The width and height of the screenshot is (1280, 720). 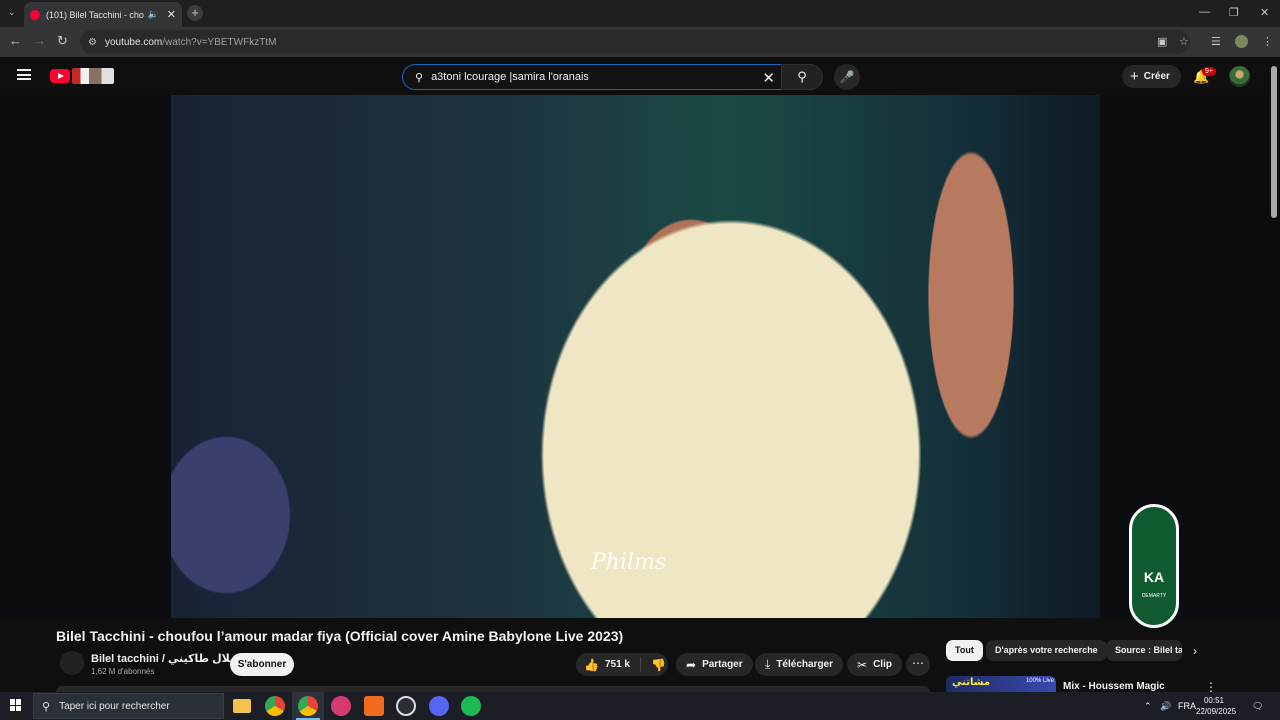 I want to click on profile-avatar, so click(x=1241, y=41).